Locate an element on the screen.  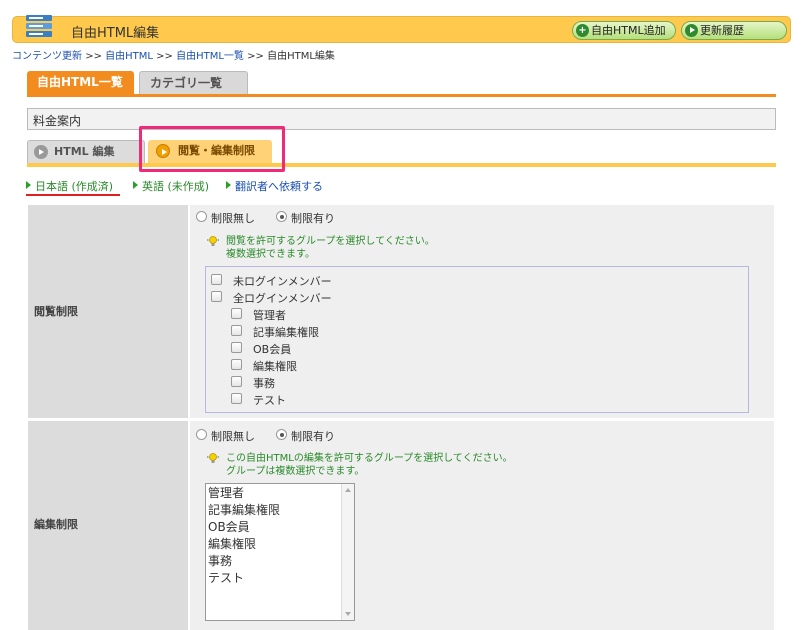
list-item: 事務 is located at coordinates (280, 561).